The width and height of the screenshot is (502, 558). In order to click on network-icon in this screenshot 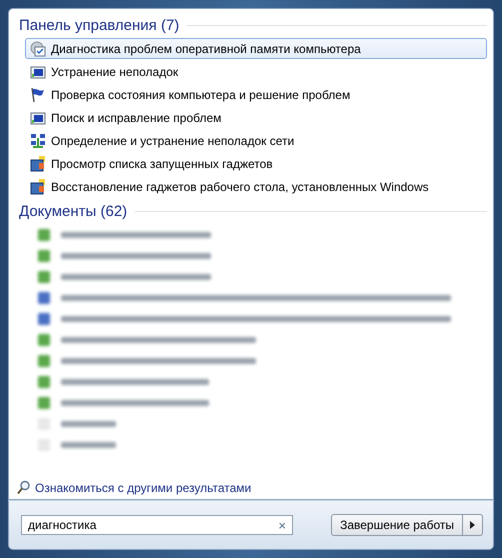, I will do `click(38, 140)`.